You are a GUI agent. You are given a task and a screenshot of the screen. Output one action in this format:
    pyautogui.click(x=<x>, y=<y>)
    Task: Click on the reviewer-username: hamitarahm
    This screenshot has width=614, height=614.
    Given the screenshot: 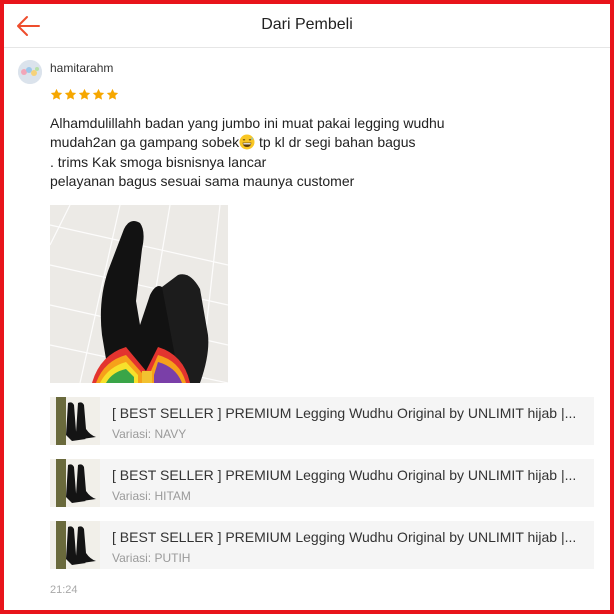 What is the action you would take?
    pyautogui.click(x=81, y=68)
    